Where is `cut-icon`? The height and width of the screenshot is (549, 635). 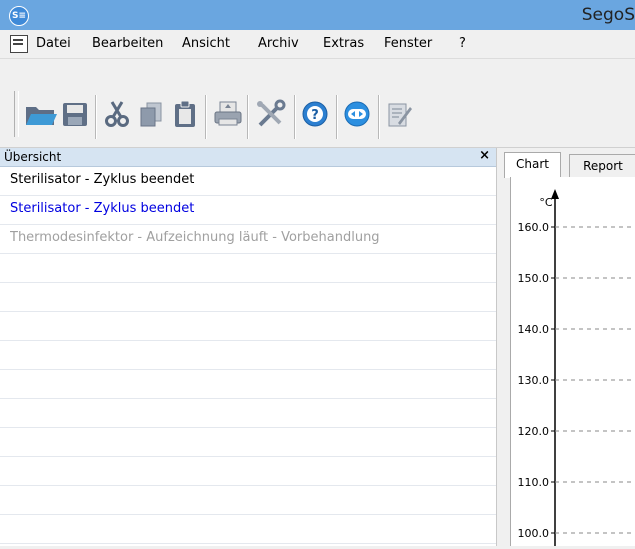 cut-icon is located at coordinates (117, 114).